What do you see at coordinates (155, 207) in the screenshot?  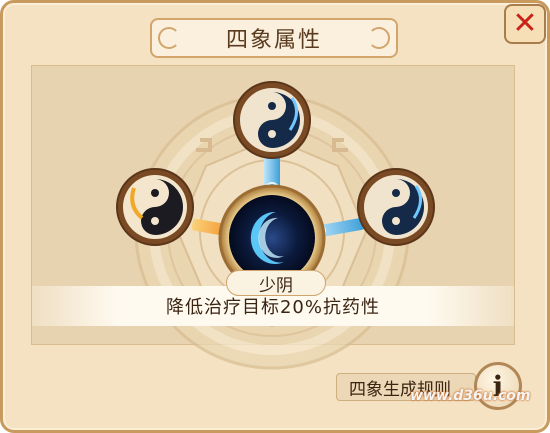 I see `yin-yang-gold-icon` at bounding box center [155, 207].